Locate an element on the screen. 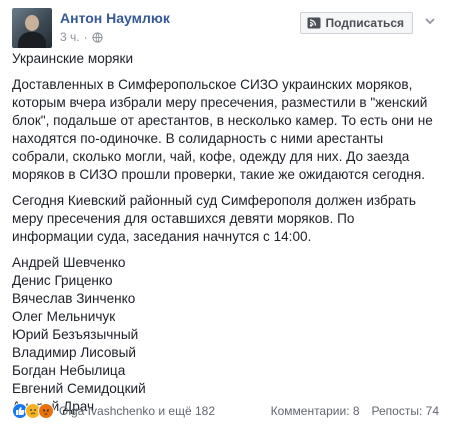 Image resolution: width=449 pixels, height=430 pixels. reactions-summary: Olga Ivashchenko и ещё 182 is located at coordinates (113, 411).